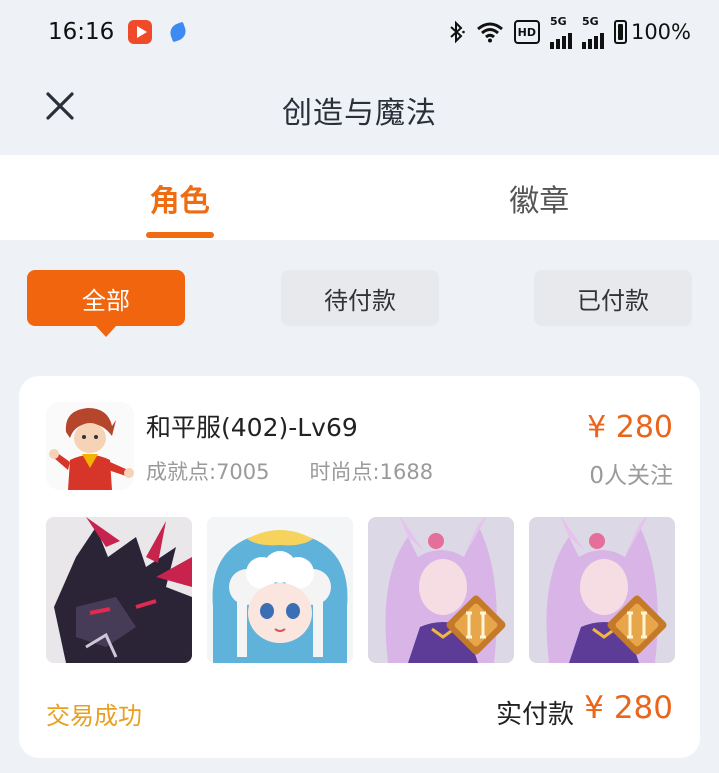 This screenshot has width=719, height=773. Describe the element at coordinates (371, 472) in the screenshot. I see `fashion-points: 时尚点:1688` at that location.